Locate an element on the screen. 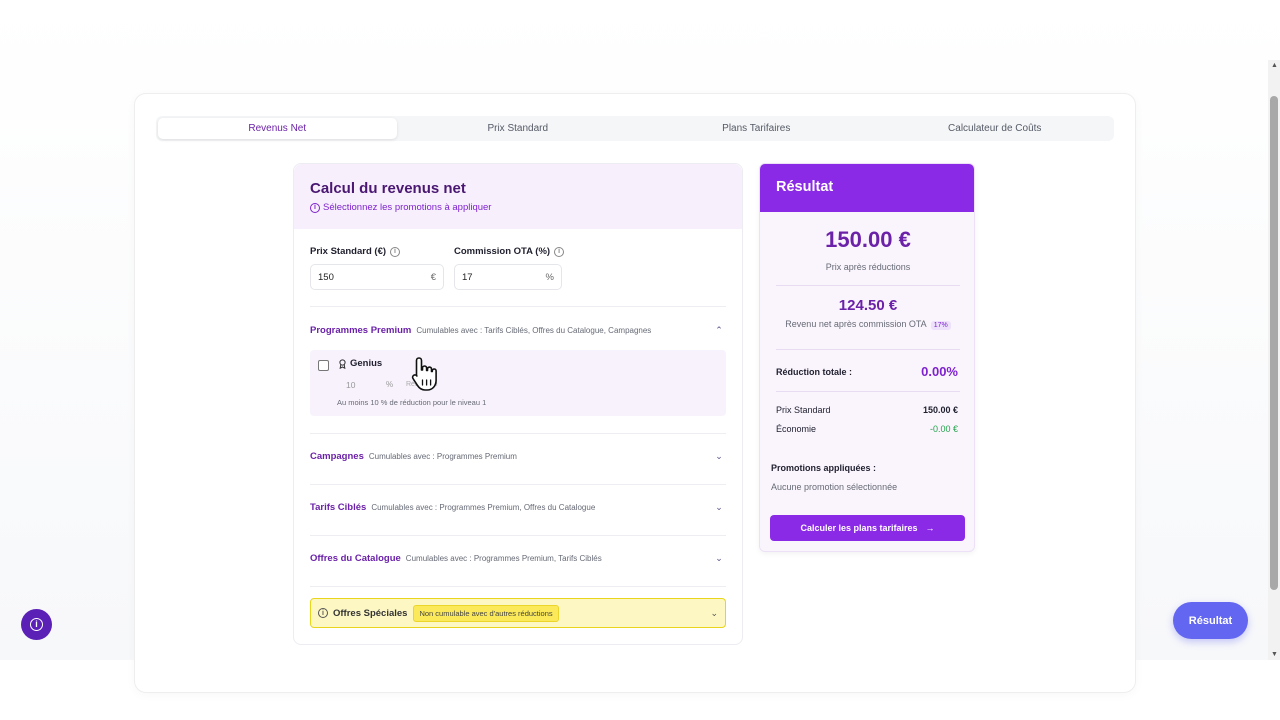 Image resolution: width=1280 pixels, height=720 pixels. award-icon is located at coordinates (342, 363).